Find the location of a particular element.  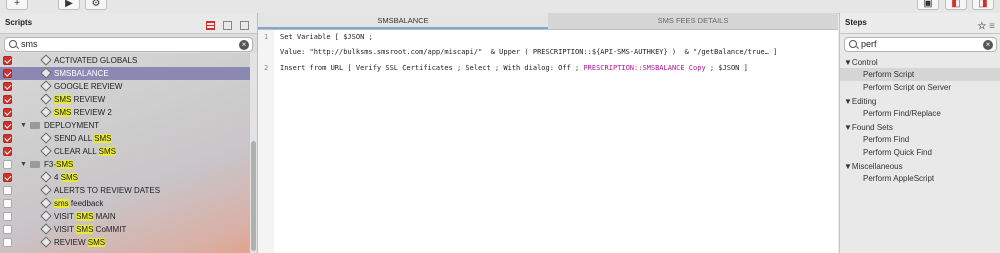

script-folder-row: ▼ F3-SMS is located at coordinates (125, 164).